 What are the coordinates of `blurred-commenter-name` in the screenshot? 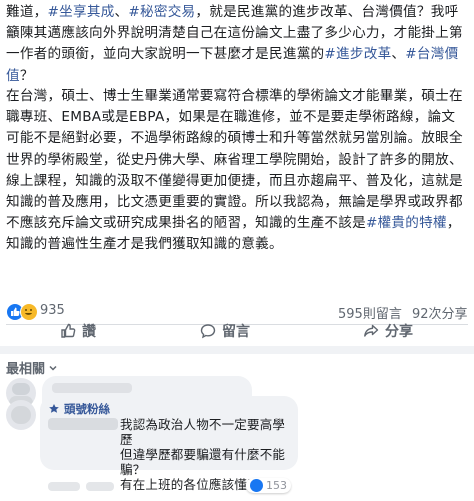 It's located at (83, 424).